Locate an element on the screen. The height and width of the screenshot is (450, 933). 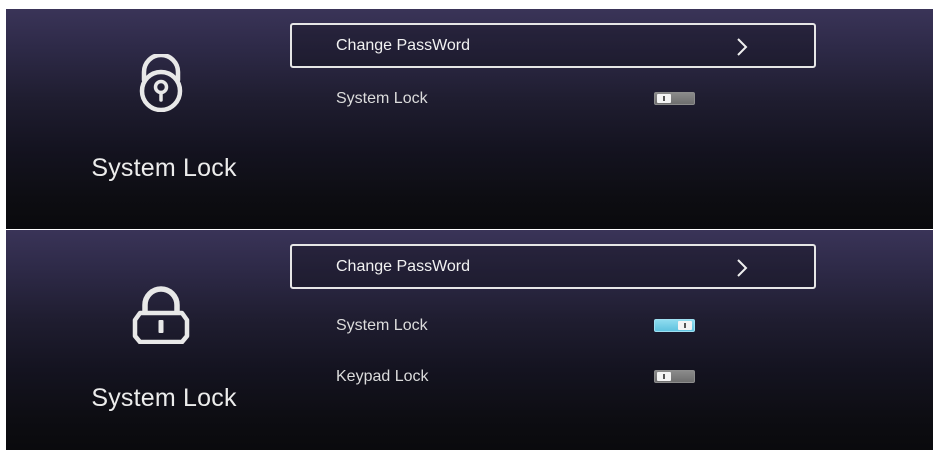
keypad-lock-row: Keypad Lock is located at coordinates (536, 378).